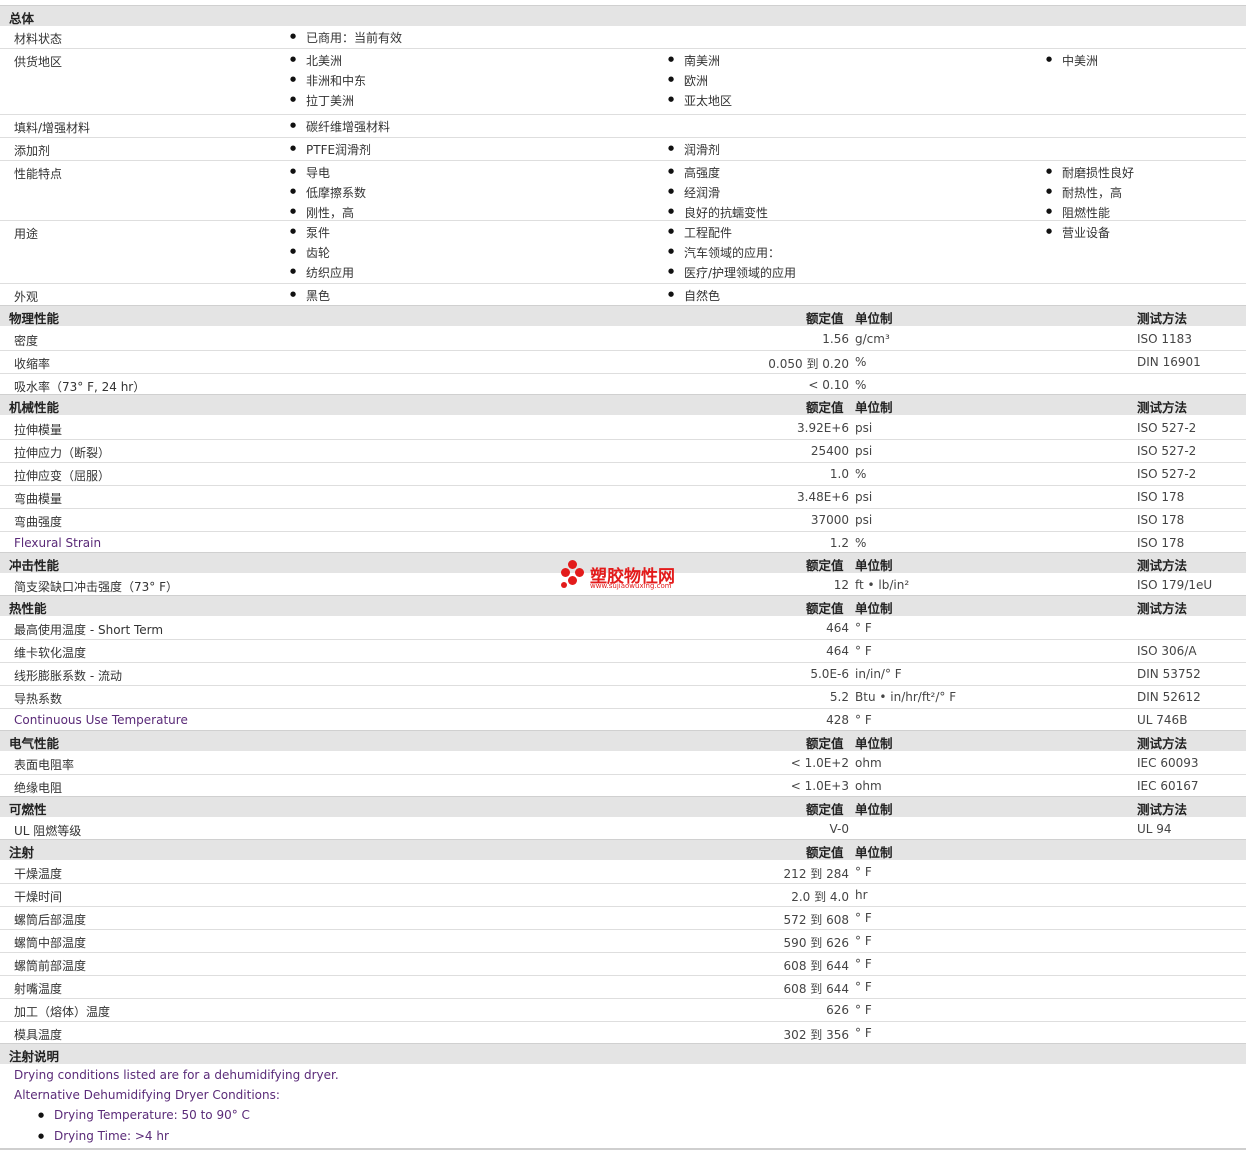  I want to click on property-label: 加工（熔体）温度, so click(62, 1011).